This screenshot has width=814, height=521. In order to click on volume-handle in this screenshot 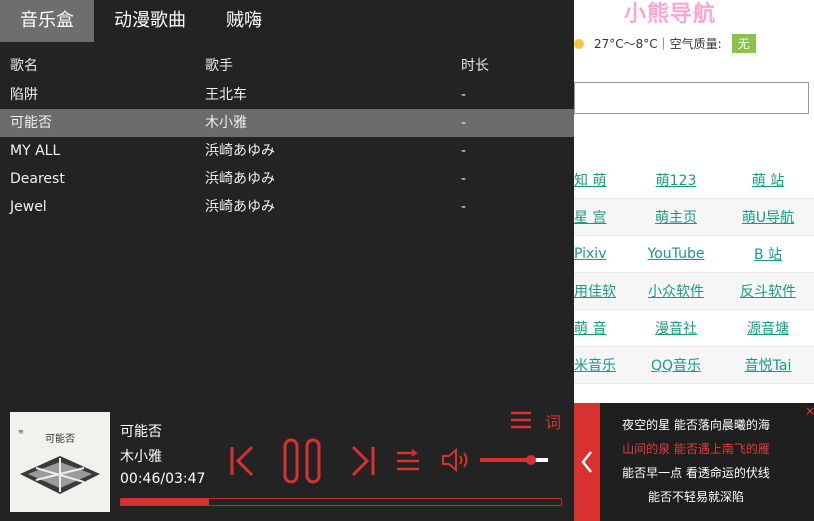, I will do `click(531, 460)`.